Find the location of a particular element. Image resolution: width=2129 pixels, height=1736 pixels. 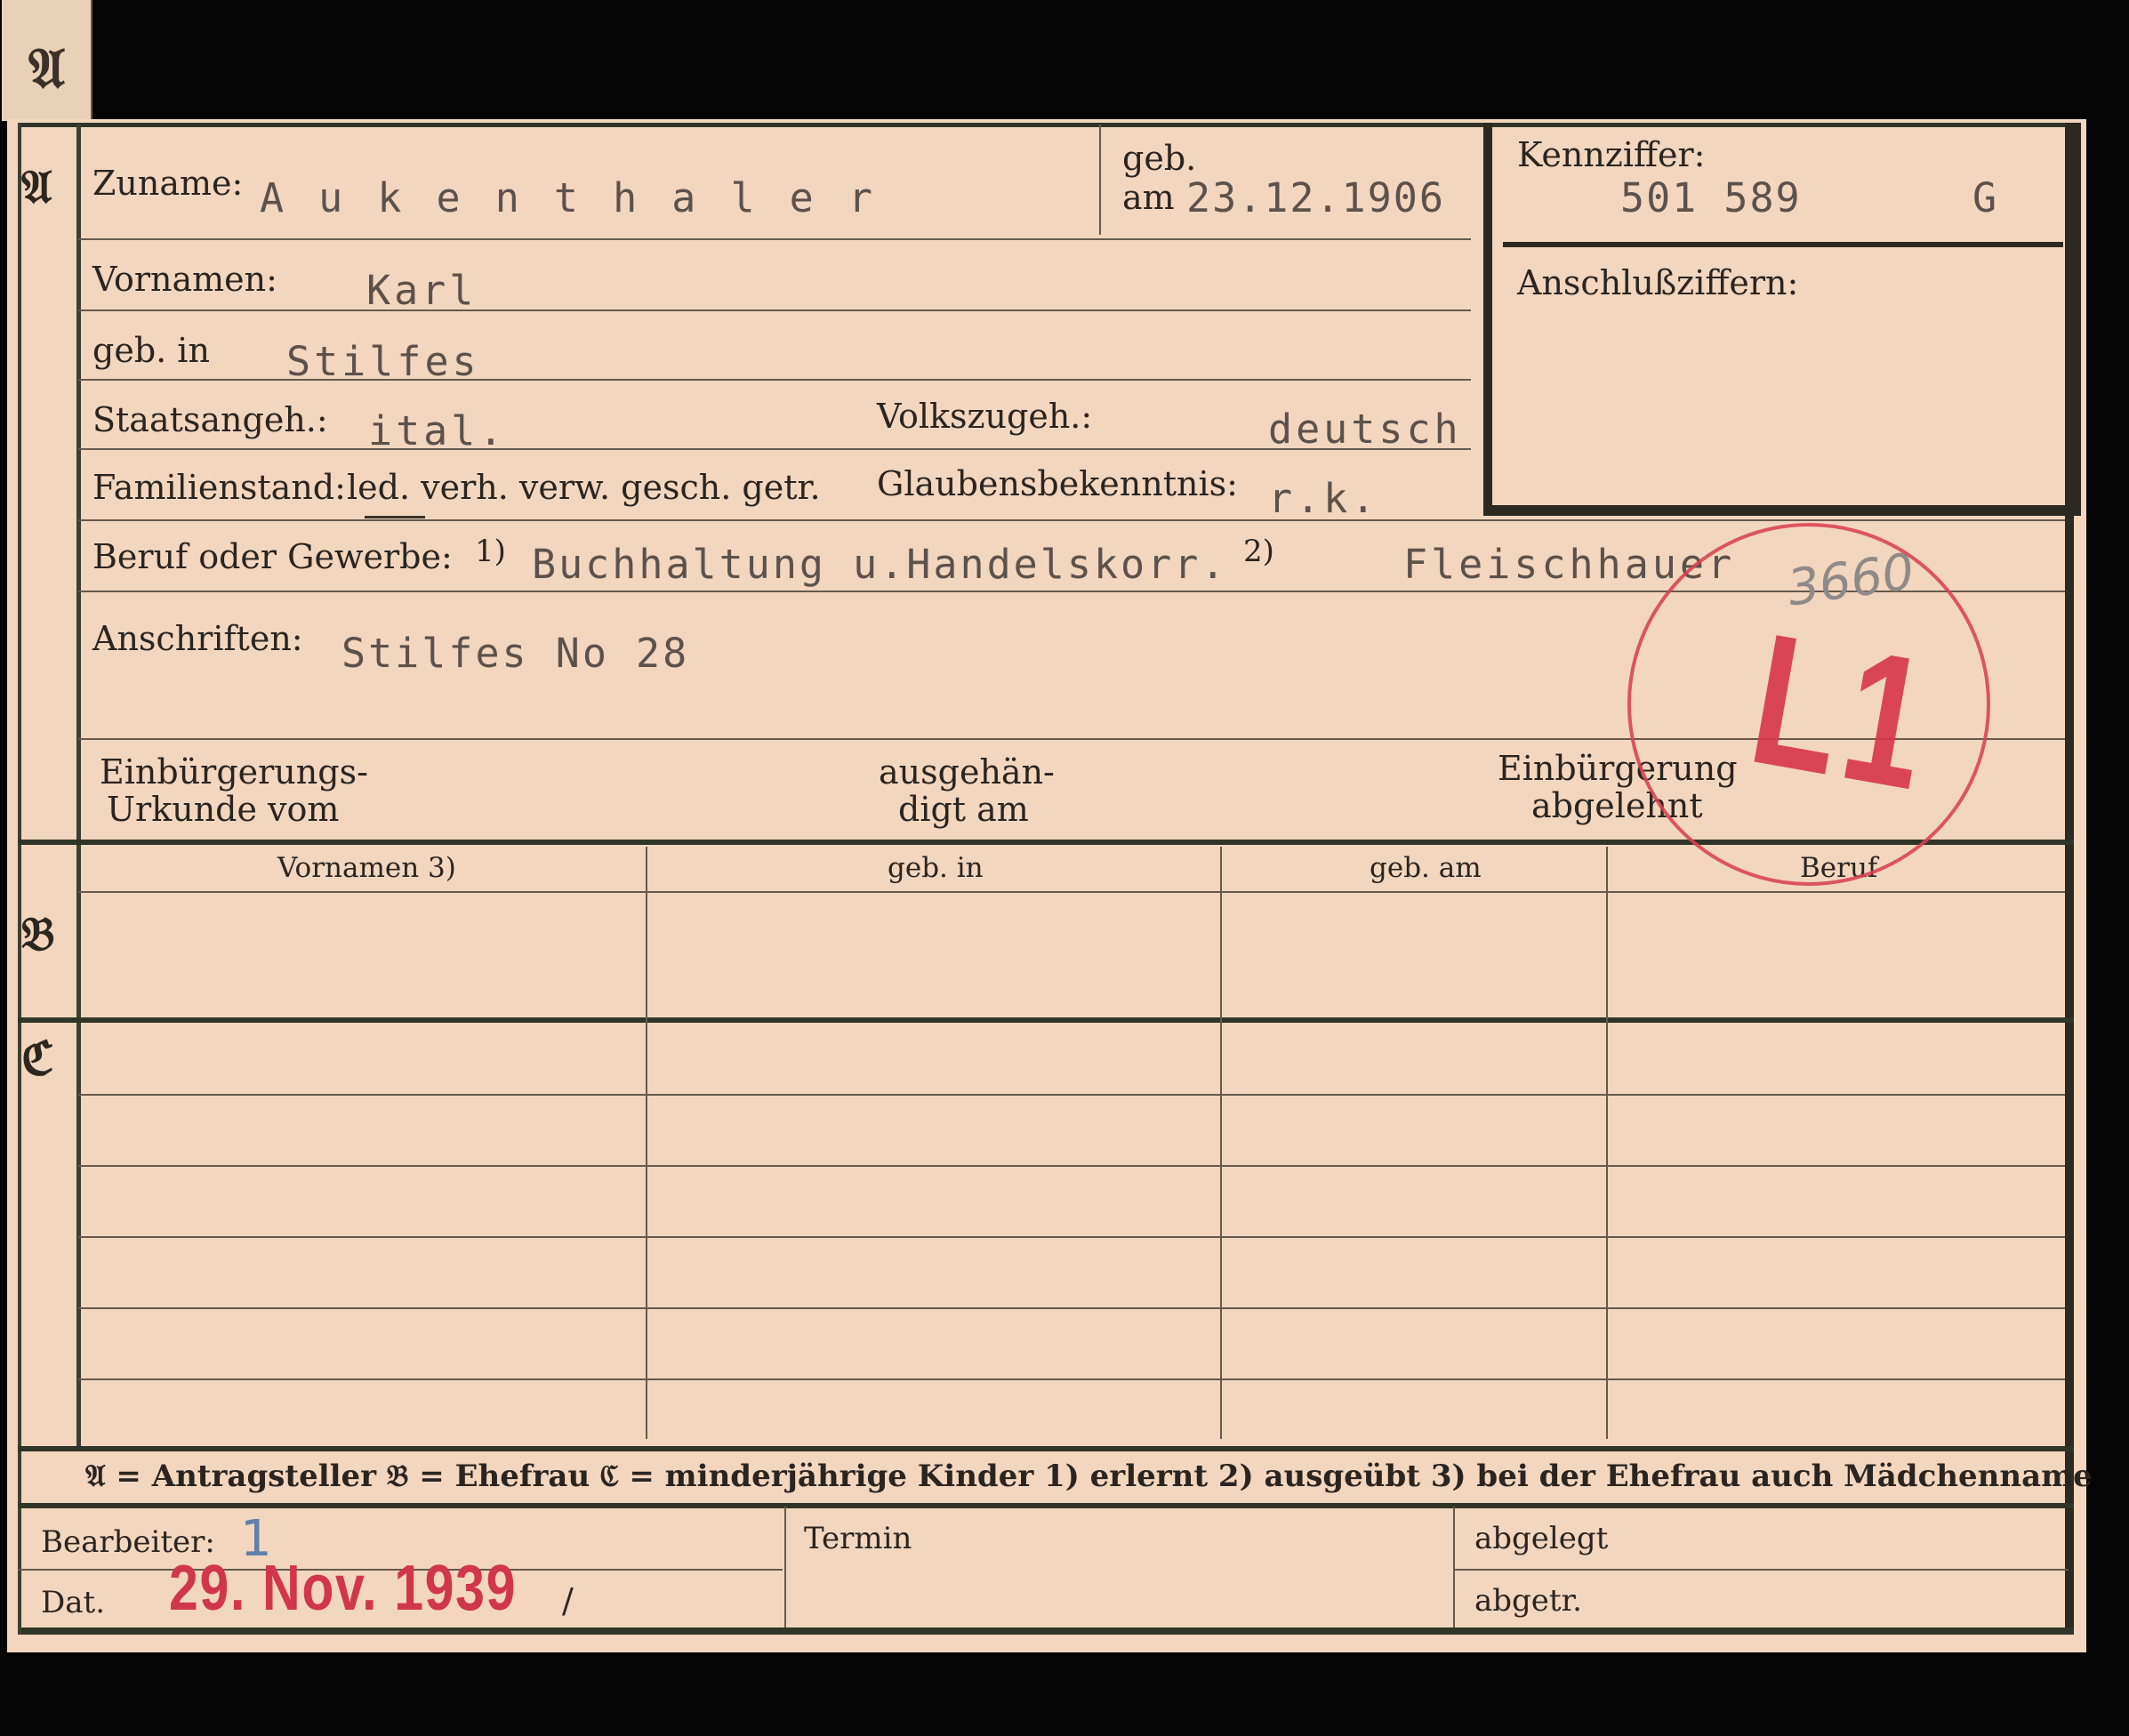

kennziffer-label: Kennziffer: is located at coordinates (1611, 155).